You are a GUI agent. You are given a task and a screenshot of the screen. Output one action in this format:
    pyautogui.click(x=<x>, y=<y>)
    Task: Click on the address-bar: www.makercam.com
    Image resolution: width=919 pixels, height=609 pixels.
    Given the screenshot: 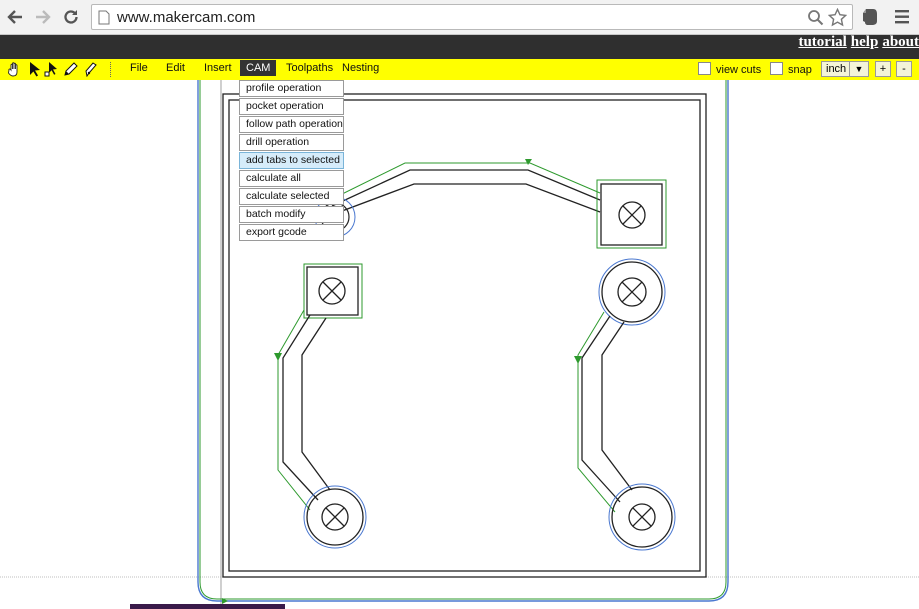 What is the action you would take?
    pyautogui.click(x=472, y=17)
    